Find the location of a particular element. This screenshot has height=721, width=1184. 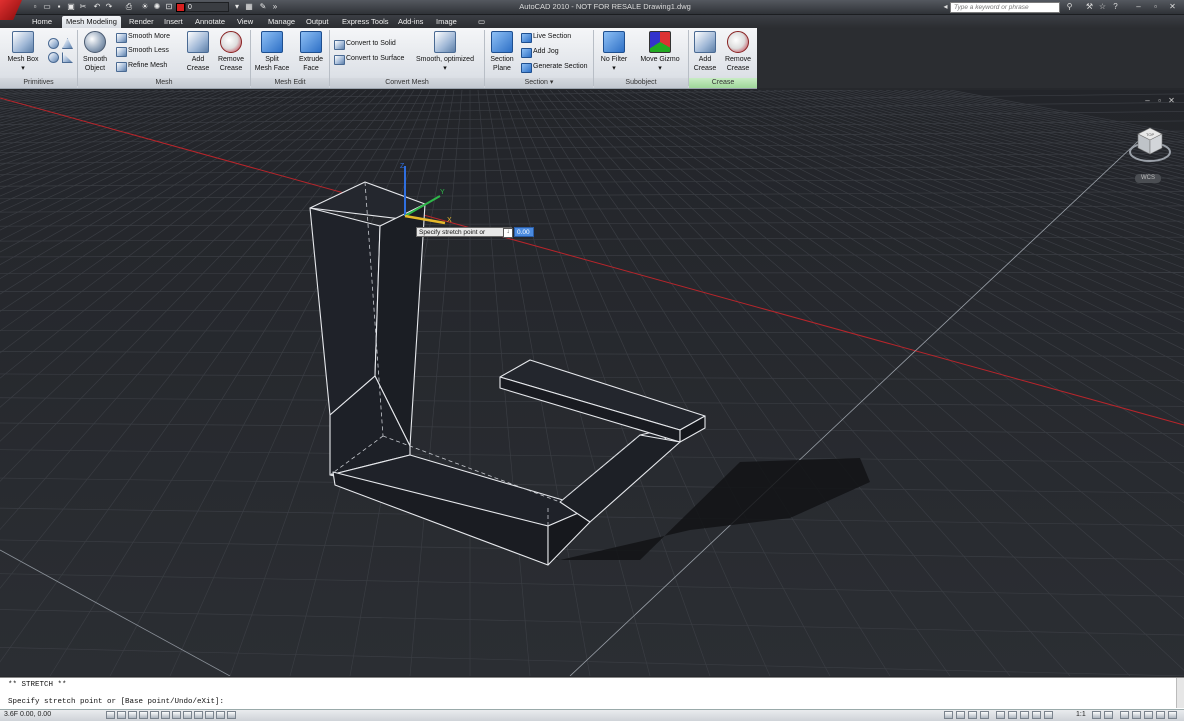

hardware-acceleration-icon is located at coordinates (1148, 715).